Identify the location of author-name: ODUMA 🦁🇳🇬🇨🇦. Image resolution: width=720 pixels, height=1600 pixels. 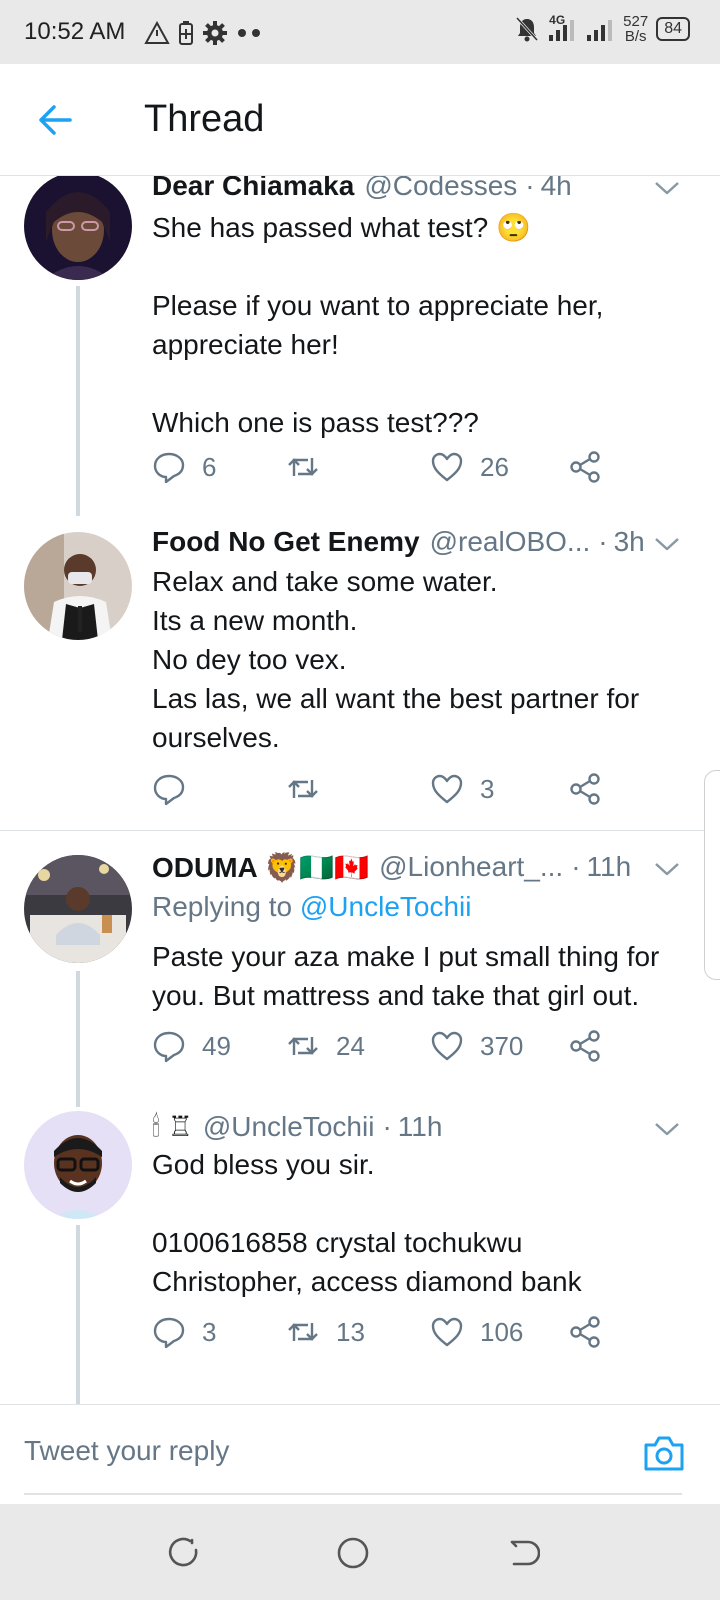
(260, 867).